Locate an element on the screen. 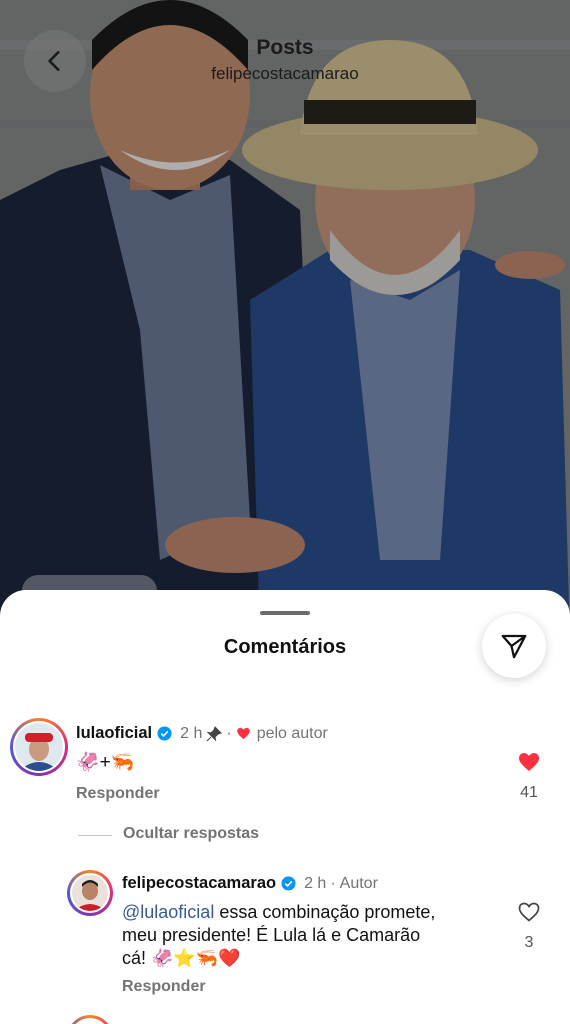  like-button: 41 is located at coordinates (529, 776).